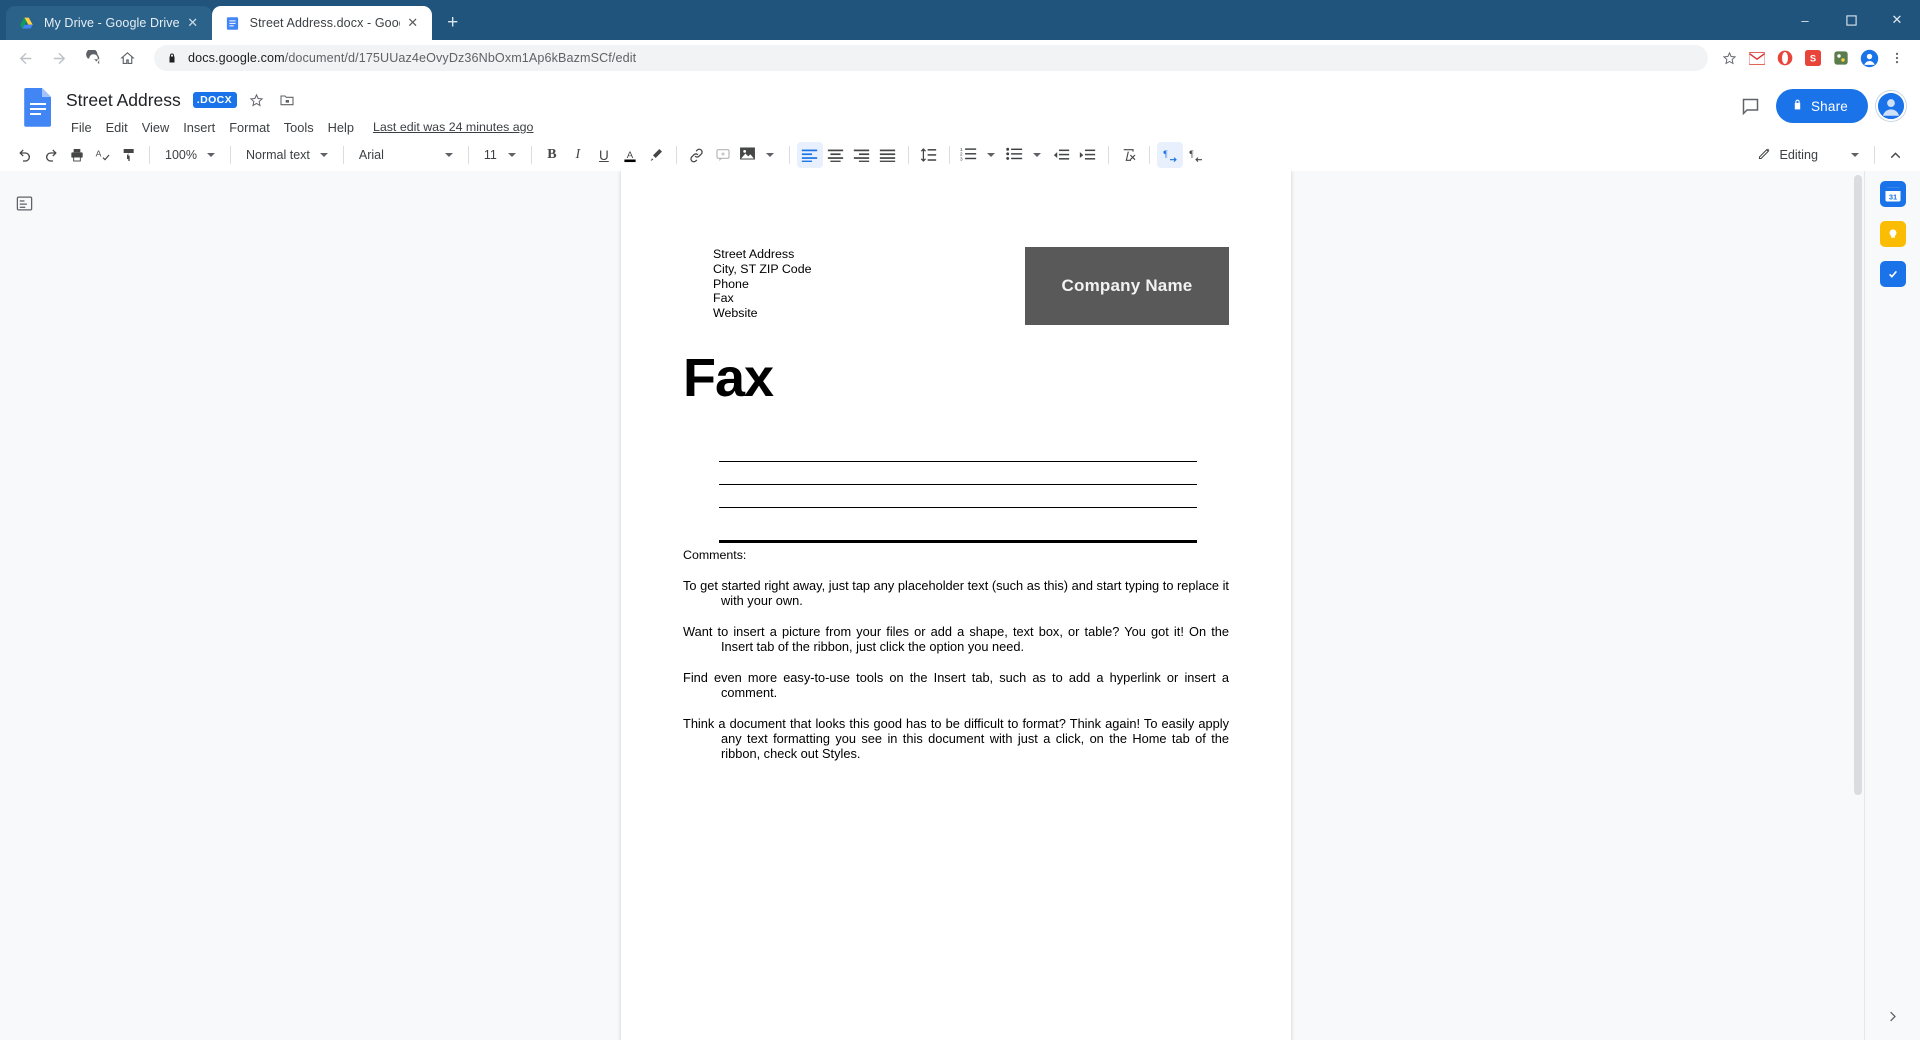 The height and width of the screenshot is (1040, 1920). Describe the element at coordinates (929, 155) in the screenshot. I see `line-spacing-icon` at that location.